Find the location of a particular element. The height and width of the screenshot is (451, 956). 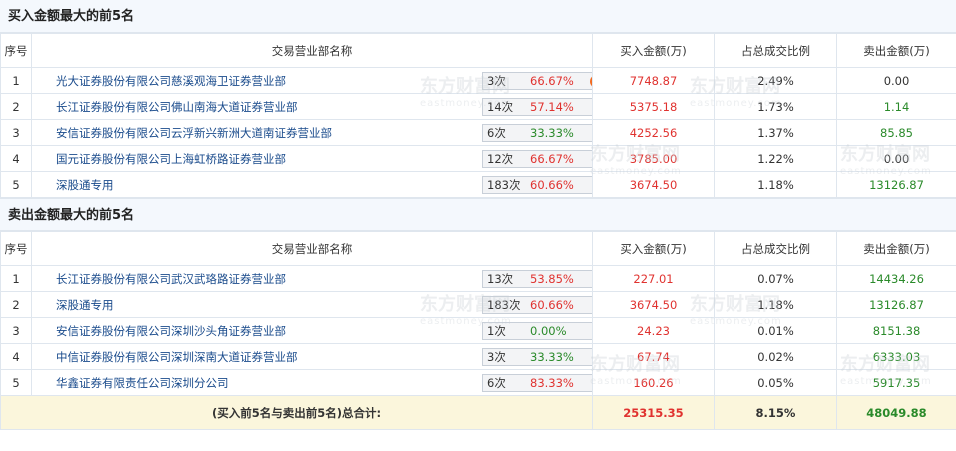

row-index: 3 is located at coordinates (16, 330).